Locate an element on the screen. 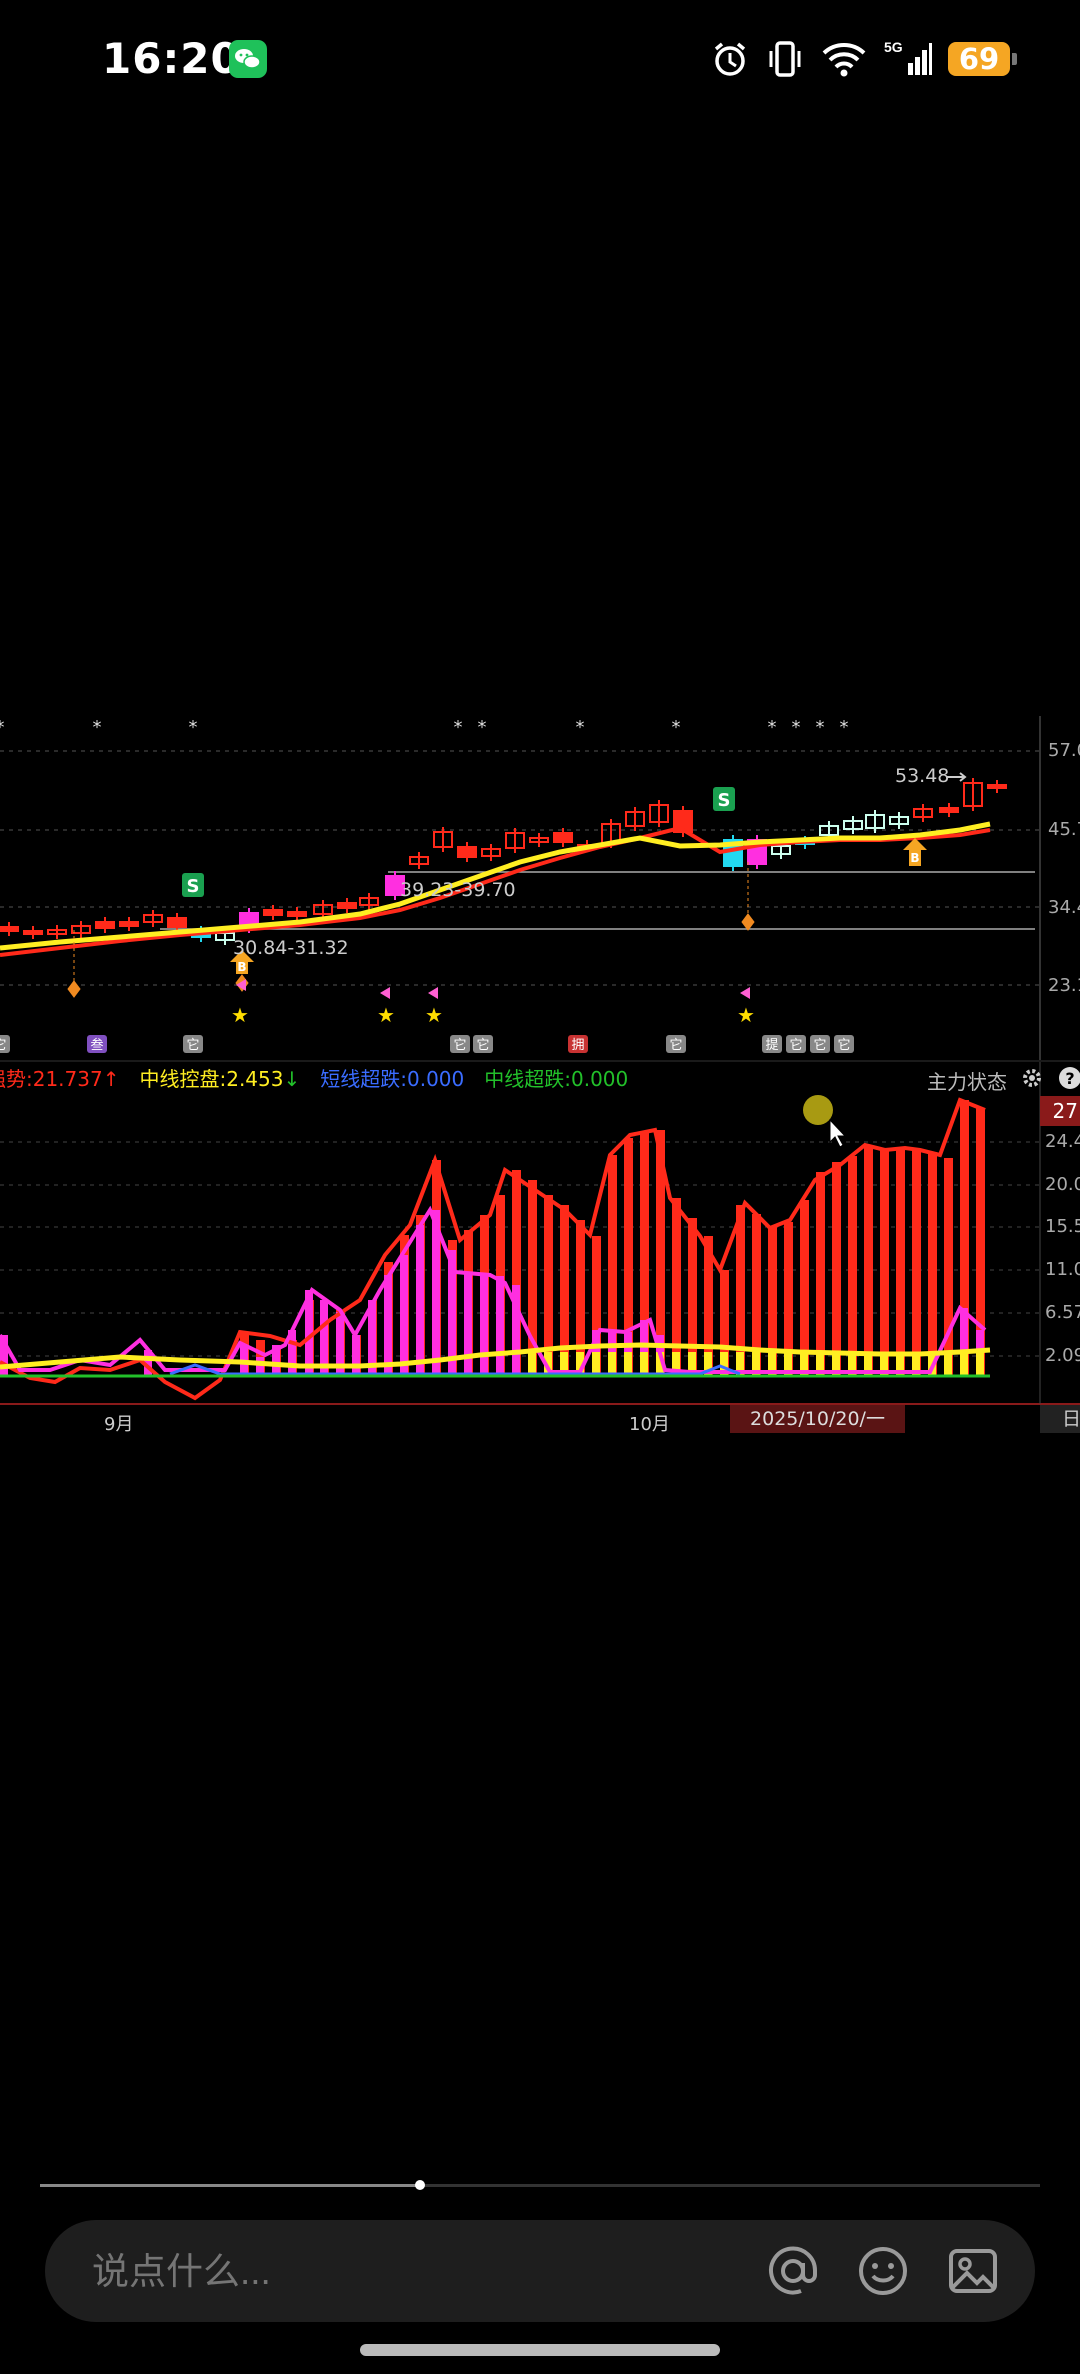 The image size is (1080, 2374). price-range-upper: 39.23-39.70 is located at coordinates (458, 890).